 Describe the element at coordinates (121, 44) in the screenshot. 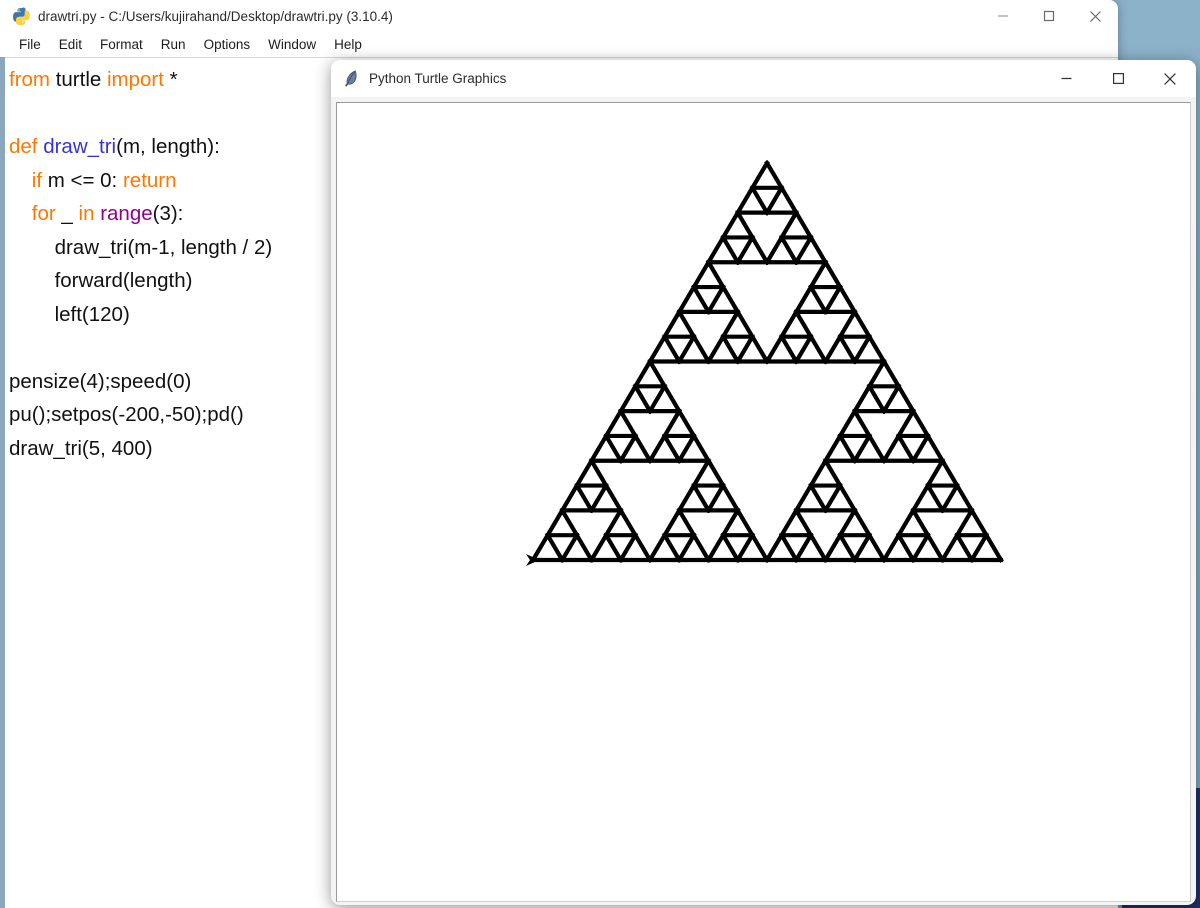

I see `menu-item-format: Format` at that location.